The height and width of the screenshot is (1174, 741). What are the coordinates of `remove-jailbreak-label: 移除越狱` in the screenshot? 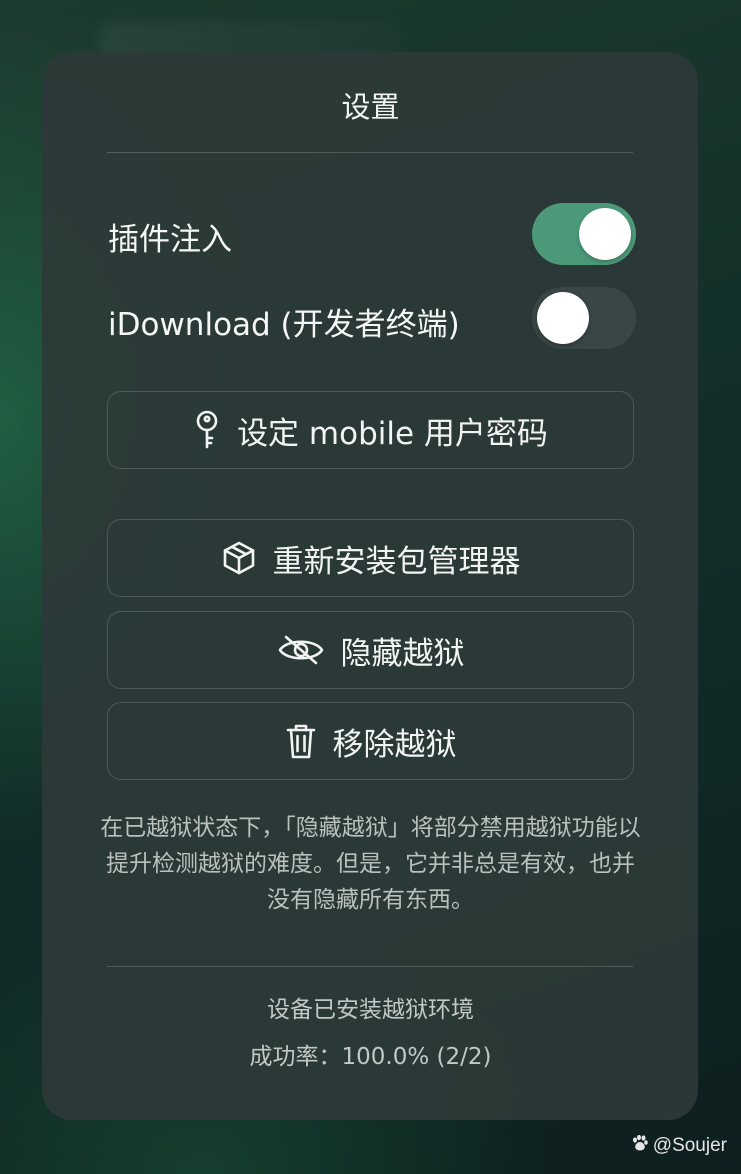 It's located at (394, 744).